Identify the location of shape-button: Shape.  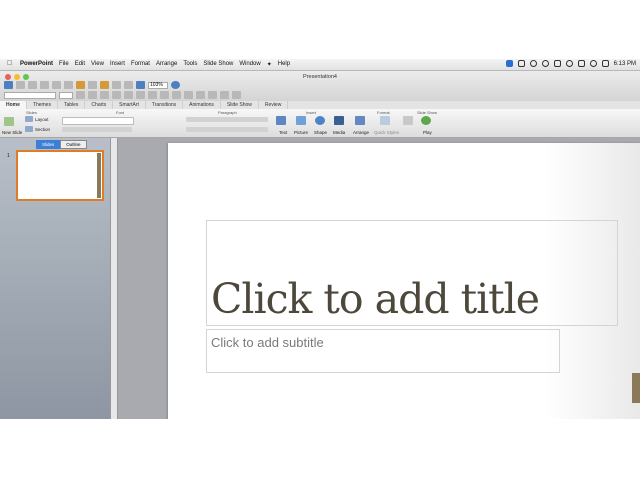
(320, 132).